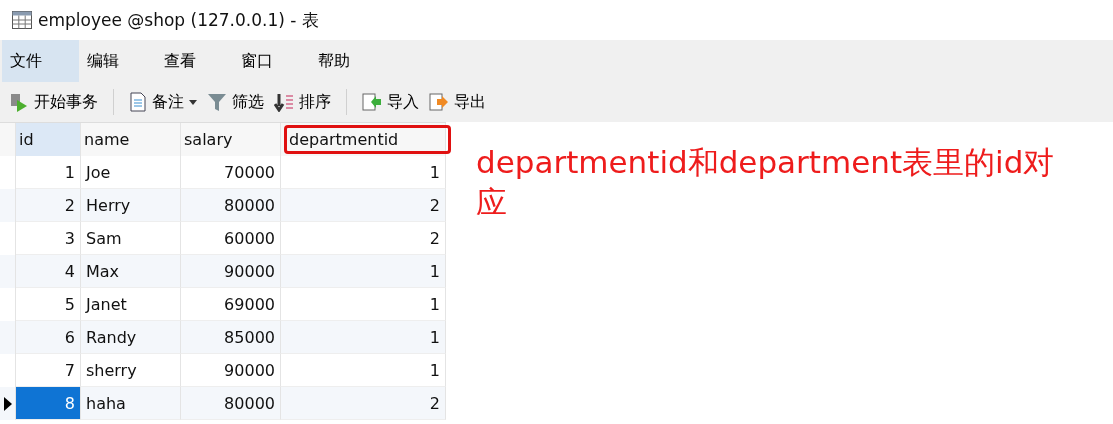 The image size is (1113, 424). Describe the element at coordinates (766, 183) in the screenshot. I see `annotation-text: departmentid和department表里的id对应` at that location.